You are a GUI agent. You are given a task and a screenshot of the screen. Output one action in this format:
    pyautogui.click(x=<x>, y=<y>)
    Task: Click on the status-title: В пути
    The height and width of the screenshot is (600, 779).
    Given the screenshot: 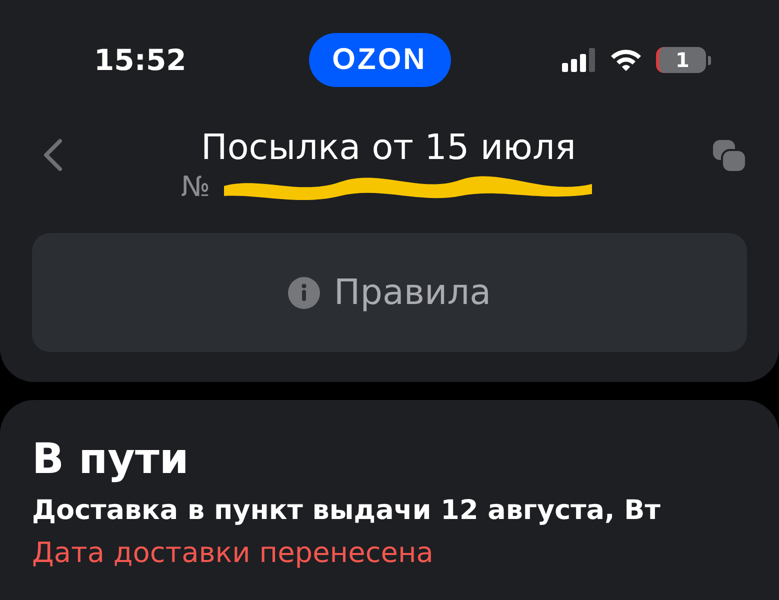 What is the action you would take?
    pyautogui.click(x=111, y=459)
    